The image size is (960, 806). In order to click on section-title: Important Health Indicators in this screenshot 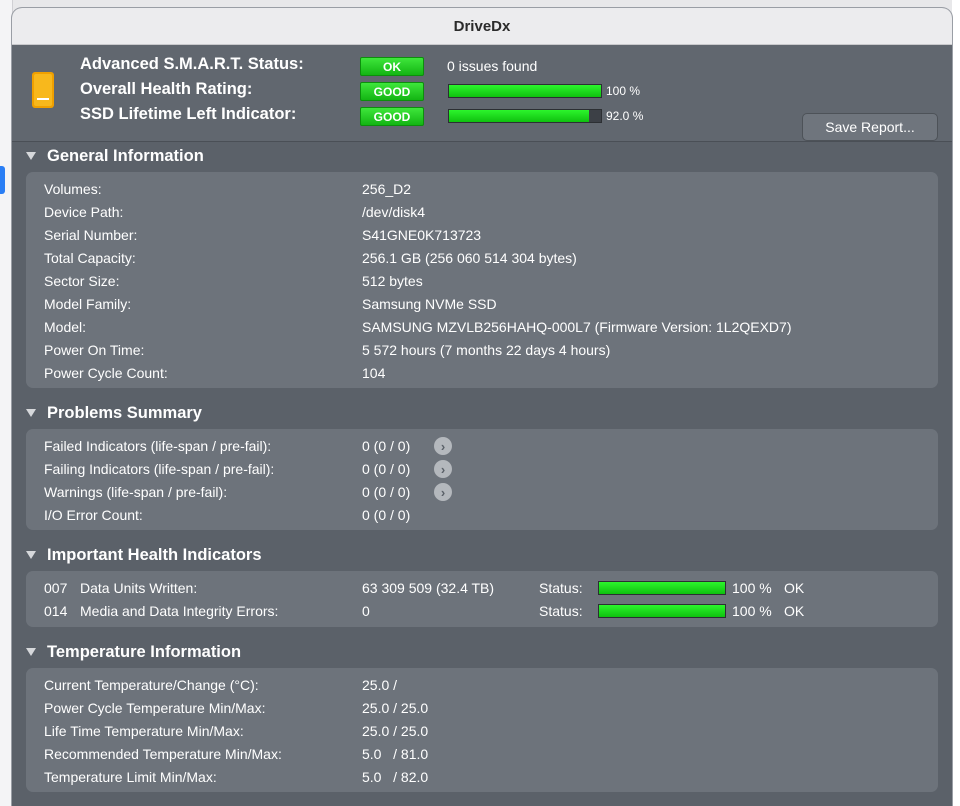, I will do `click(154, 554)`.